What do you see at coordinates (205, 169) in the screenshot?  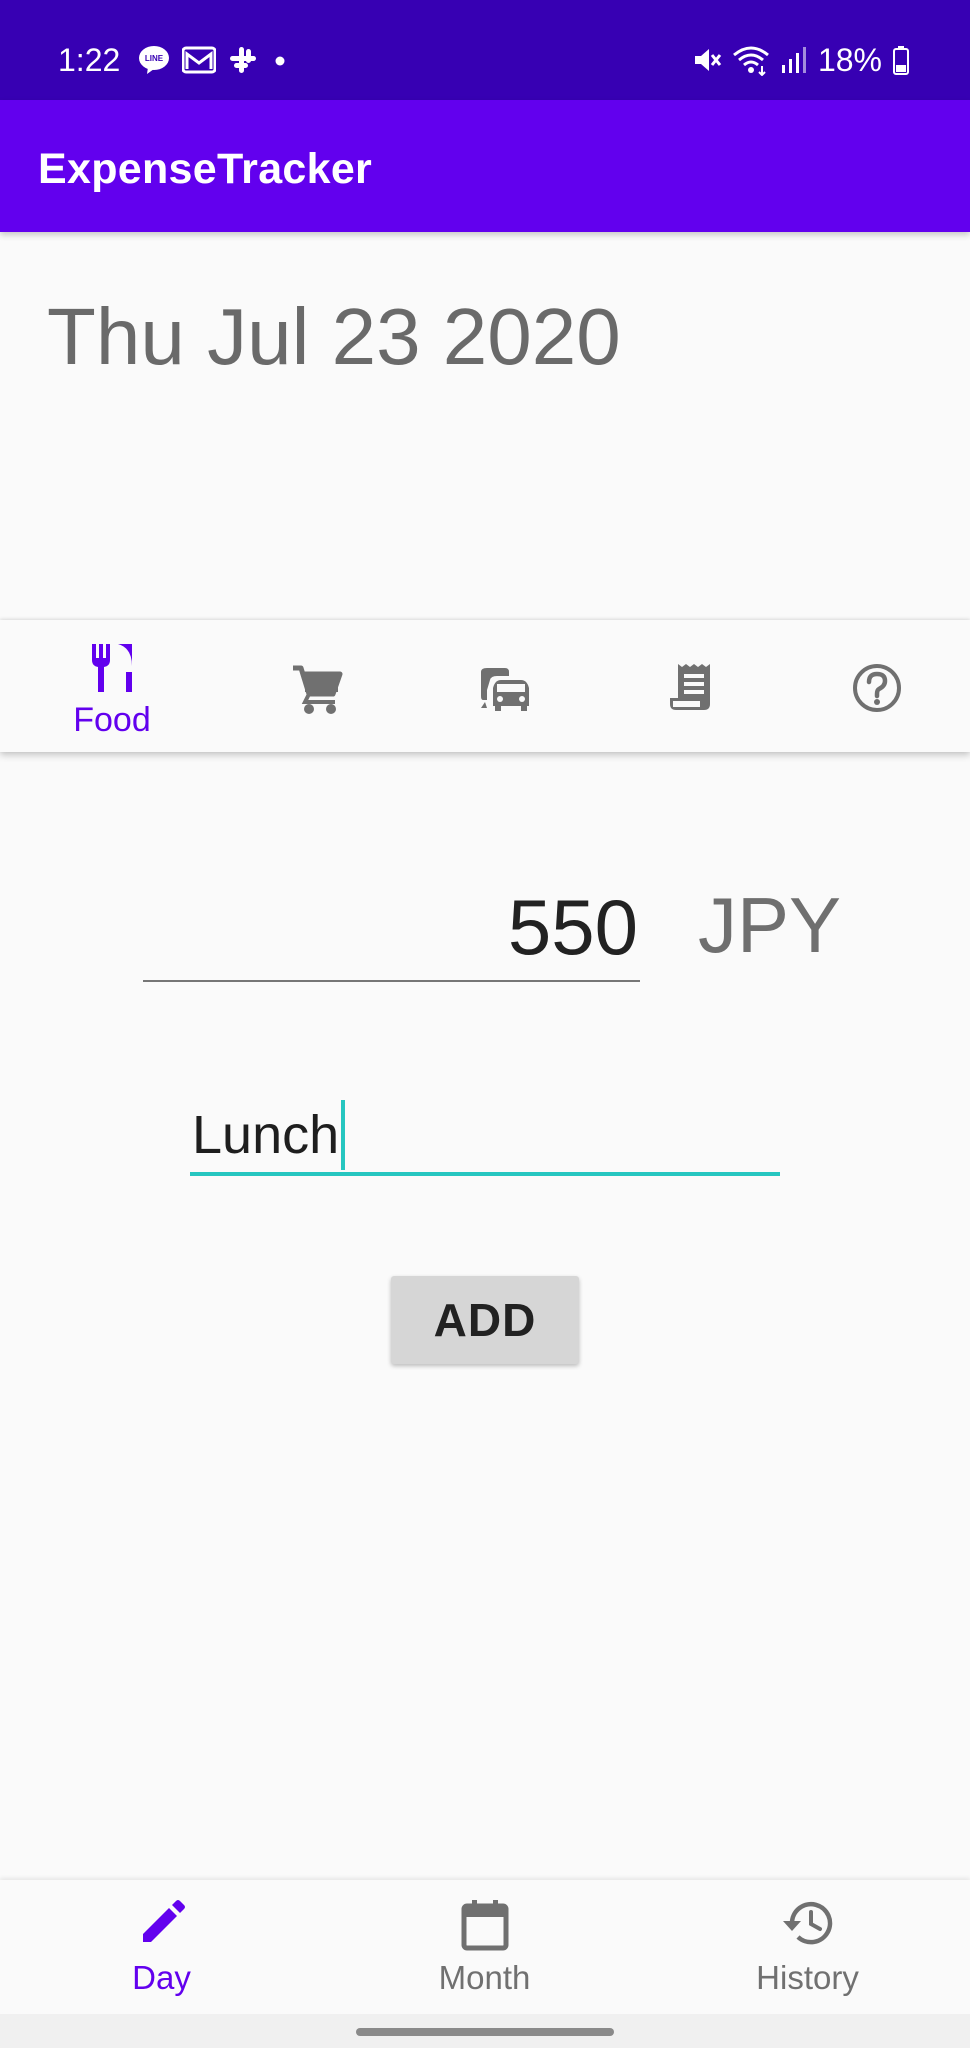 I see `app-title: ExpenseTracker` at bounding box center [205, 169].